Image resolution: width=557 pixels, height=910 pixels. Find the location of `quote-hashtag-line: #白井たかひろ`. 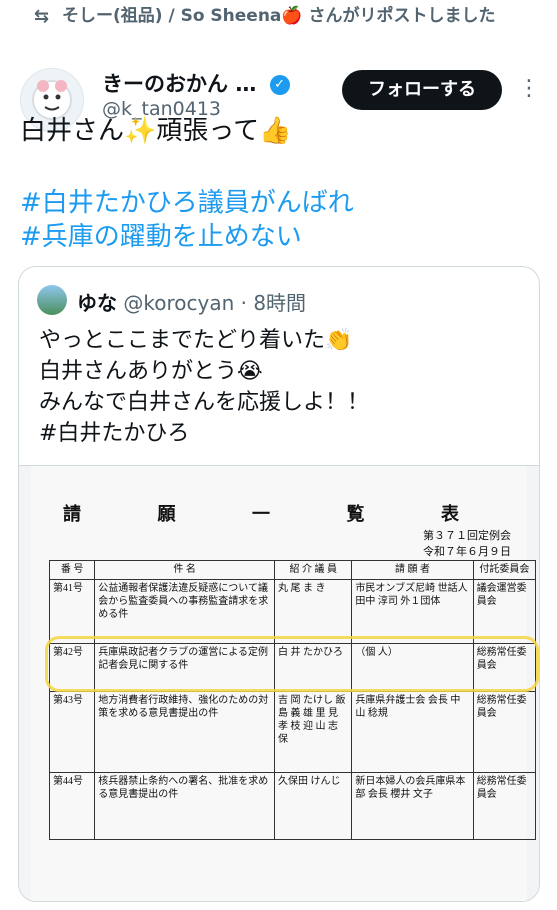

quote-hashtag-line: #白井たかひろ is located at coordinates (114, 433).